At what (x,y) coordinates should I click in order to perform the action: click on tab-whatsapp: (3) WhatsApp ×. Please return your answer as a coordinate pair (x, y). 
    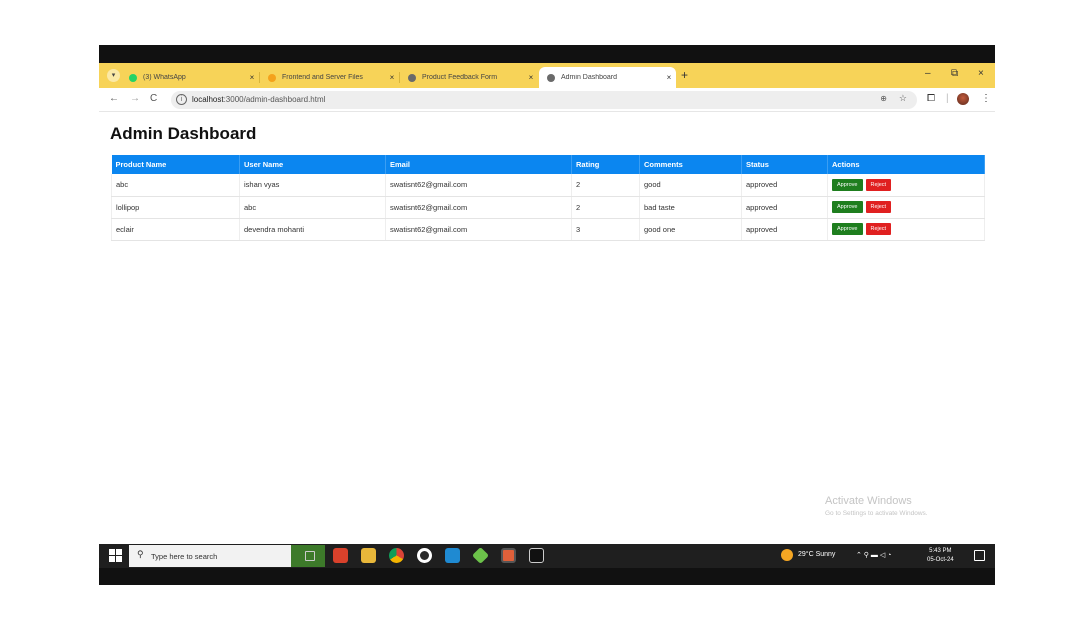
    Looking at the image, I should click on (190, 77).